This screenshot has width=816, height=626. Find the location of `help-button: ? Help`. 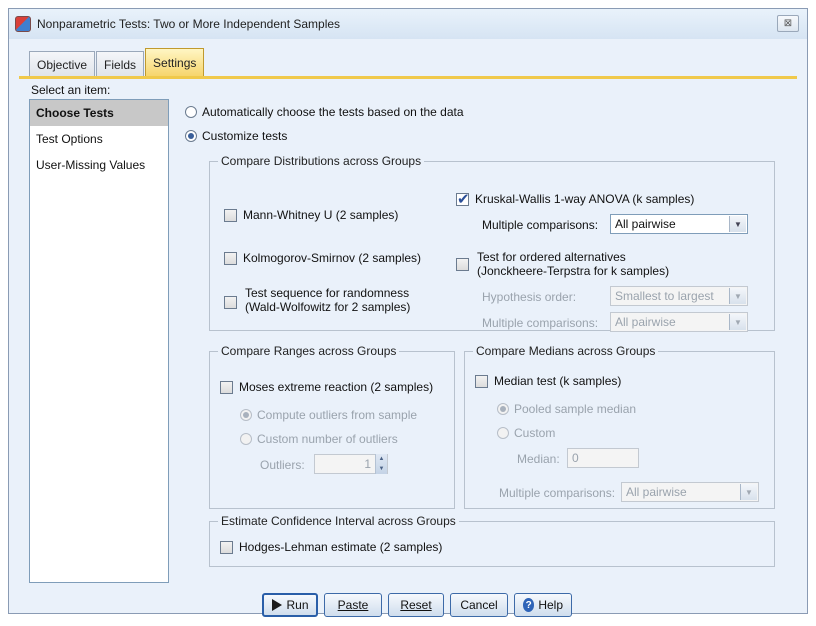

help-button: ? Help is located at coordinates (543, 605).